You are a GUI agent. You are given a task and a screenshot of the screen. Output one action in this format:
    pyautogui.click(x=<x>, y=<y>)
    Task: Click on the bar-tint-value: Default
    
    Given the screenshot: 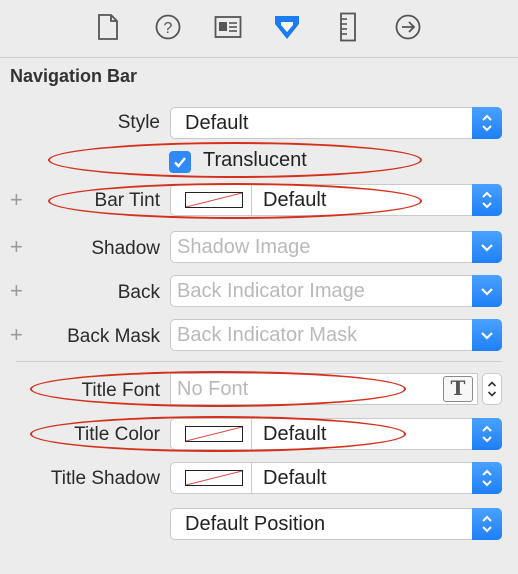 What is the action you would take?
    pyautogui.click(x=295, y=200)
    